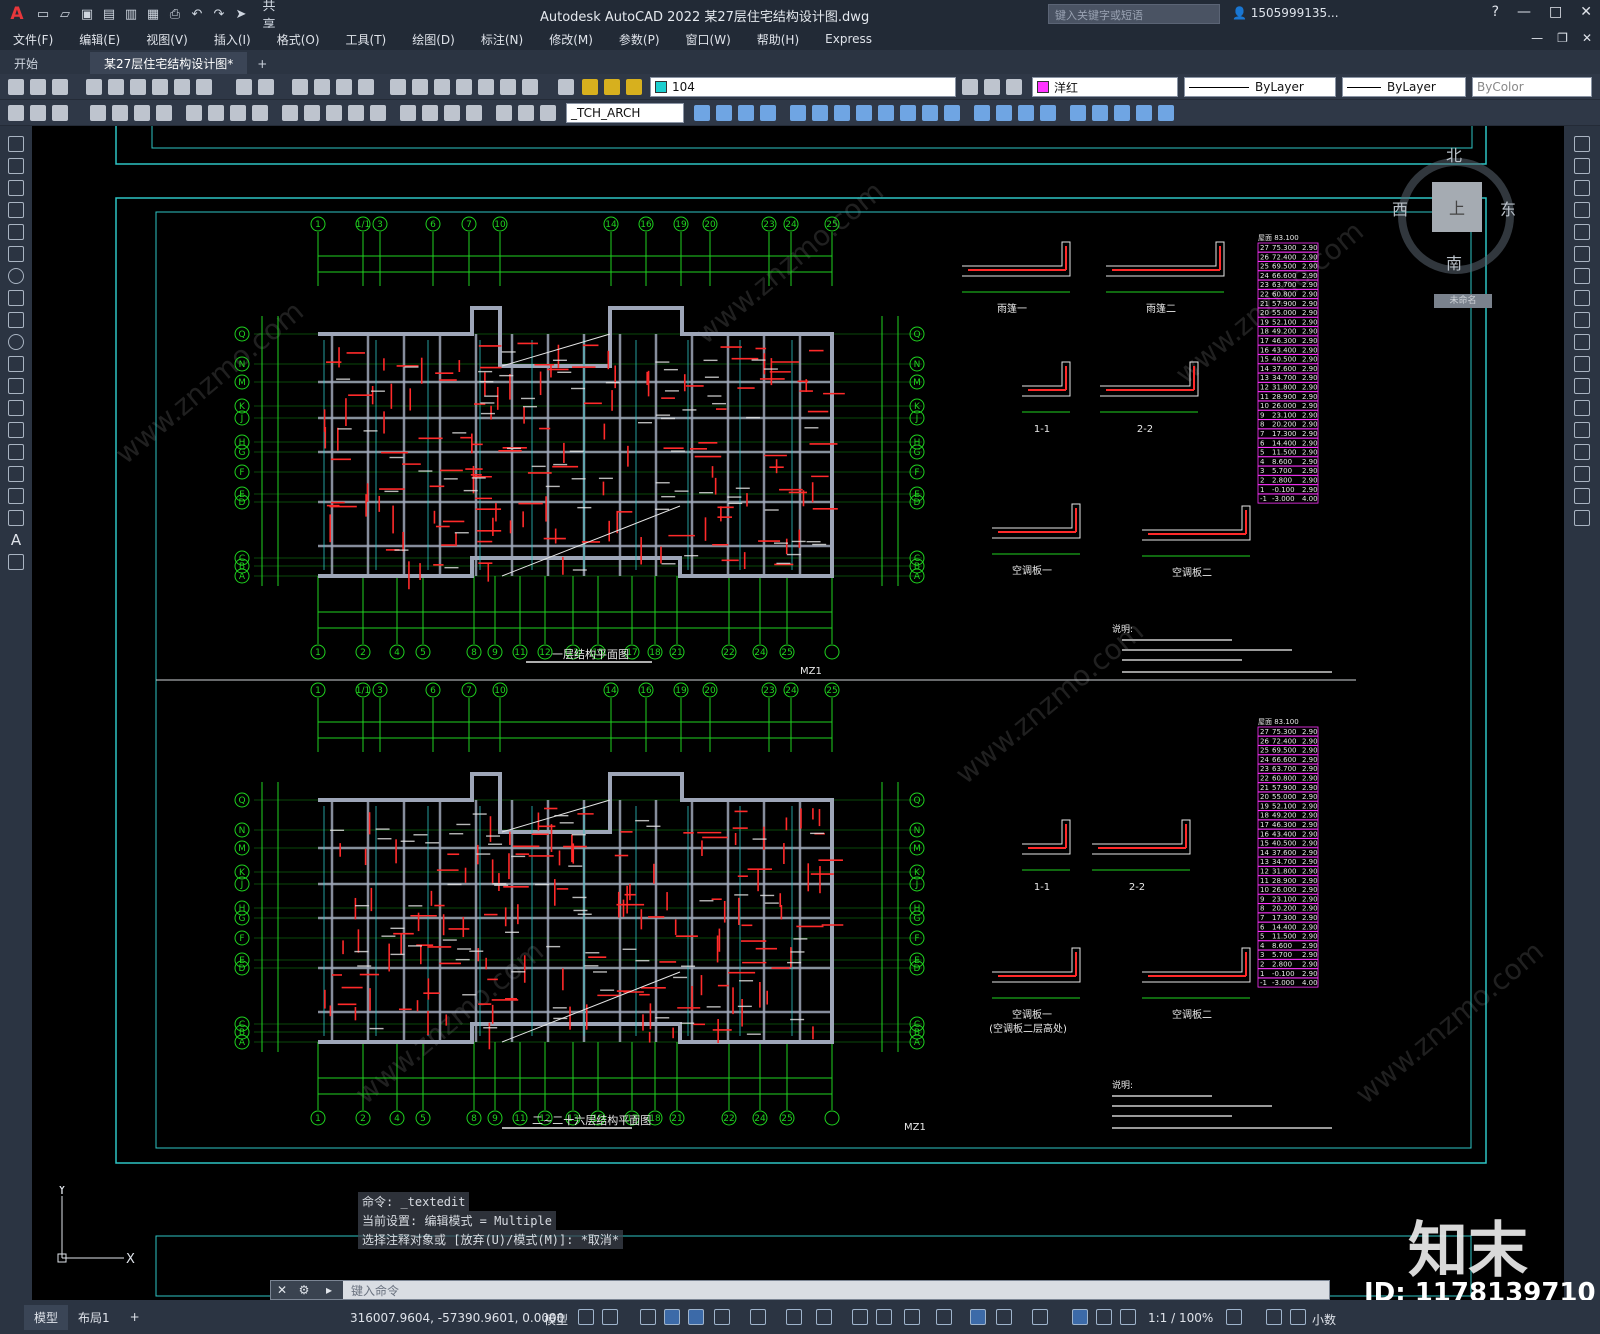 This screenshot has width=1600, height=1334. Describe the element at coordinates (634, 87) in the screenshot. I see `layer-lock-icon` at that location.